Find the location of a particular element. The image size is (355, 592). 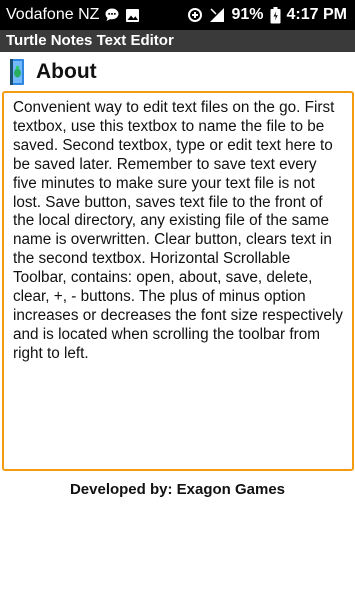

battery-percent: 91% is located at coordinates (247, 14).